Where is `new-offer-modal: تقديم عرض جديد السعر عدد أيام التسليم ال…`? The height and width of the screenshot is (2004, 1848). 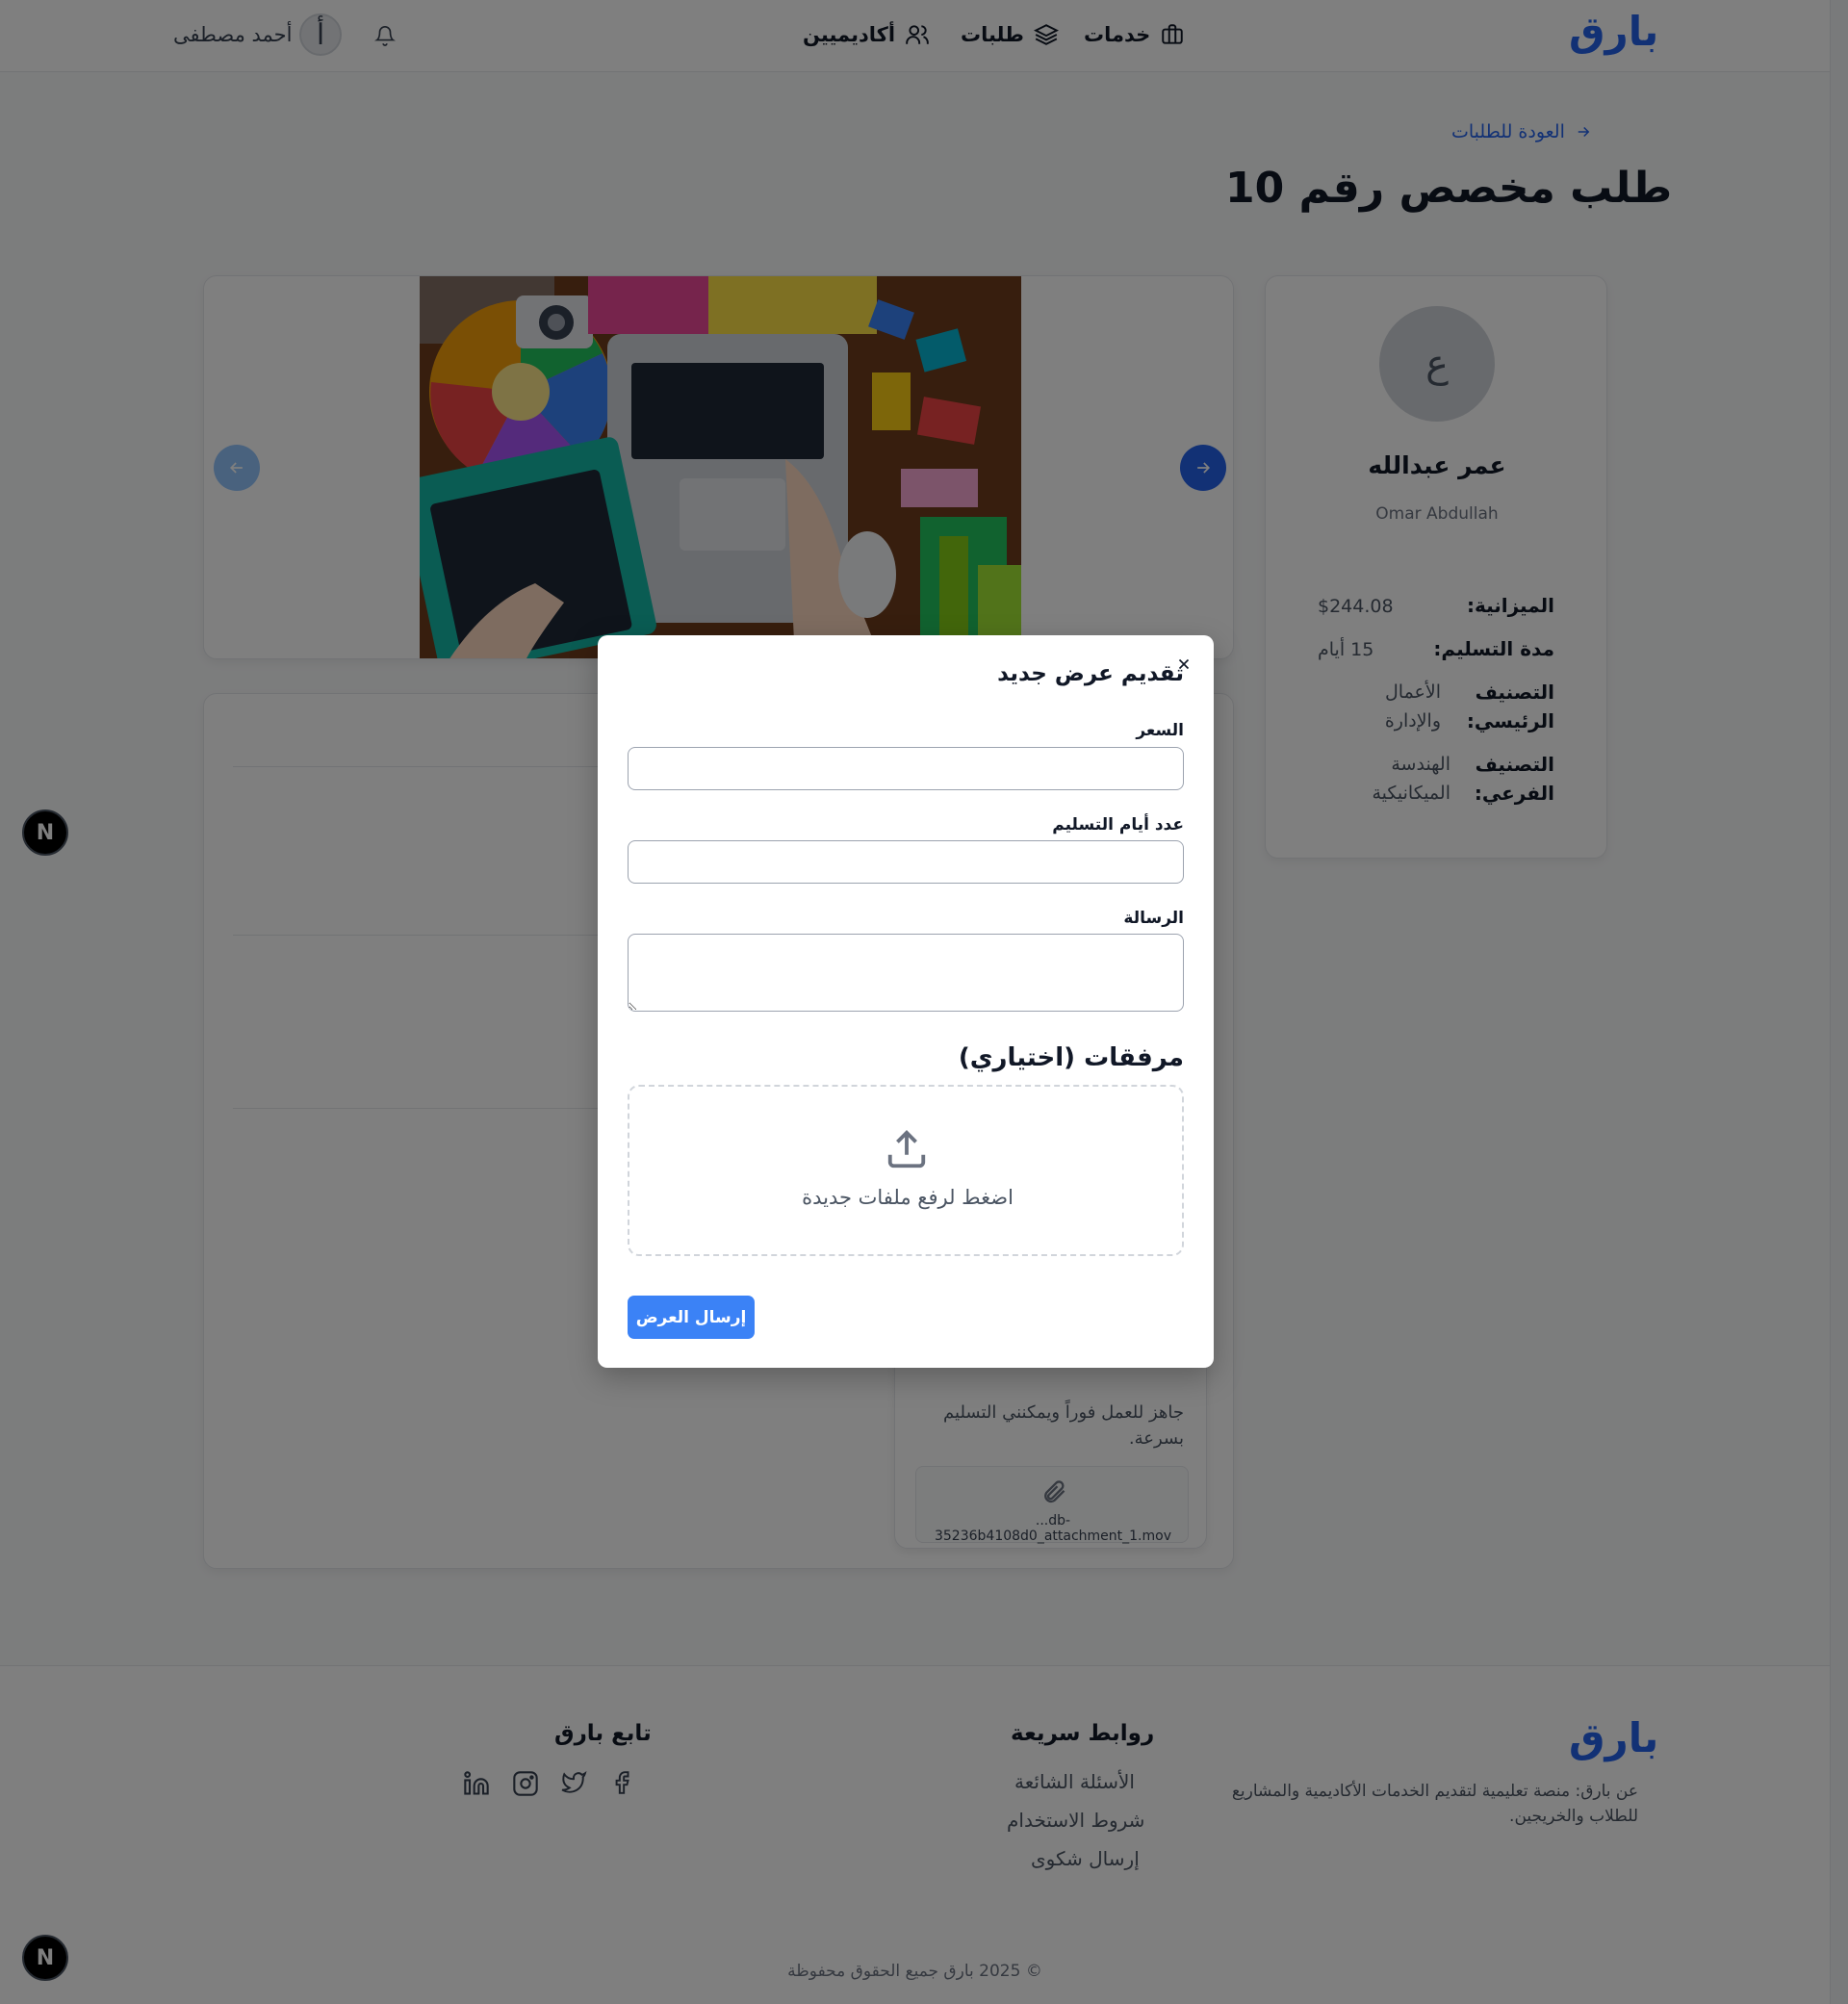
new-offer-modal: تقديم عرض جديد السعر عدد أيام التسليم ال… is located at coordinates (906, 1002).